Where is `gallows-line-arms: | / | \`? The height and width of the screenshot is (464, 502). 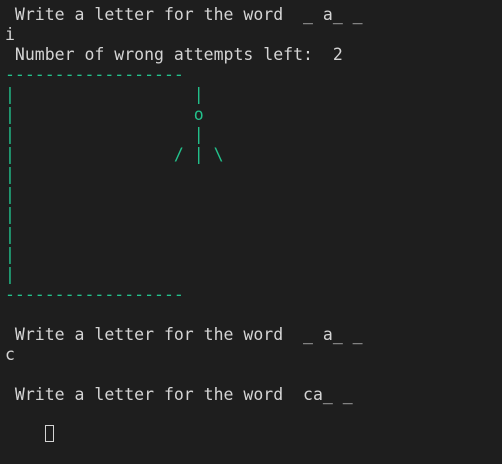
gallows-line-arms: | / | \ is located at coordinates (114, 154).